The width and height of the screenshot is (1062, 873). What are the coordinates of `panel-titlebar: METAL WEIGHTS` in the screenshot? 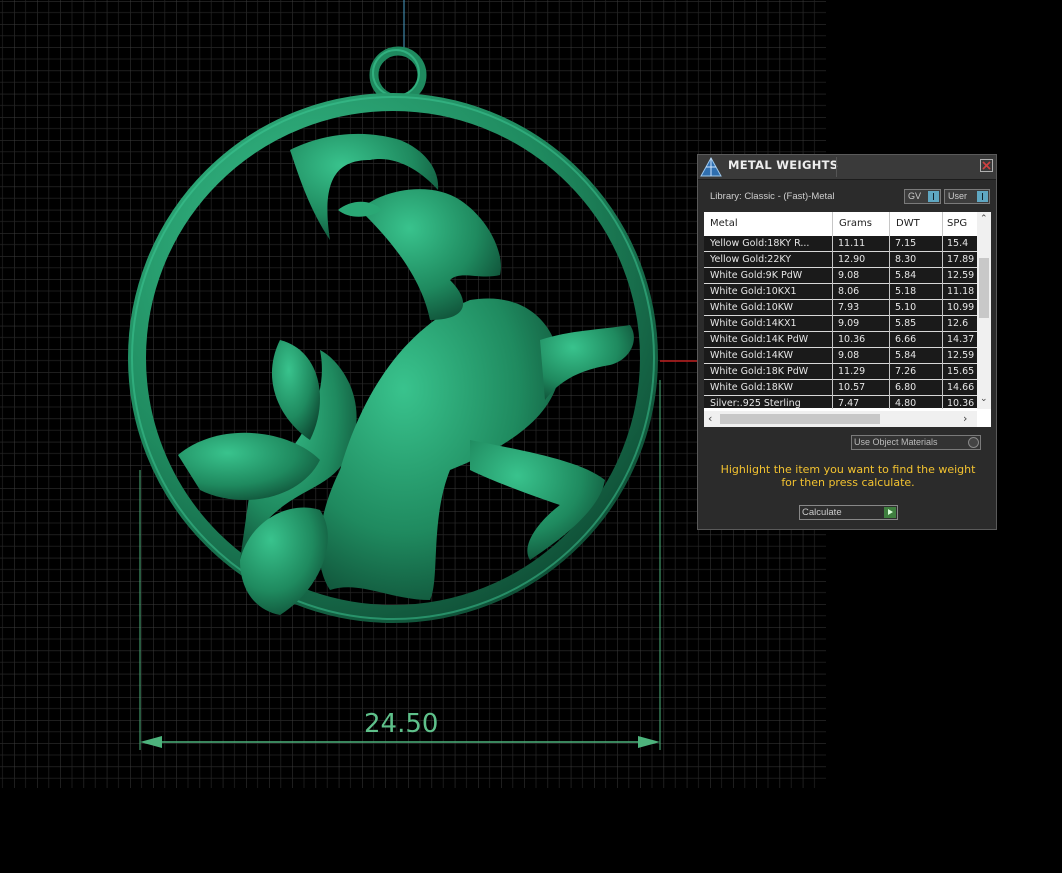 It's located at (847, 167).